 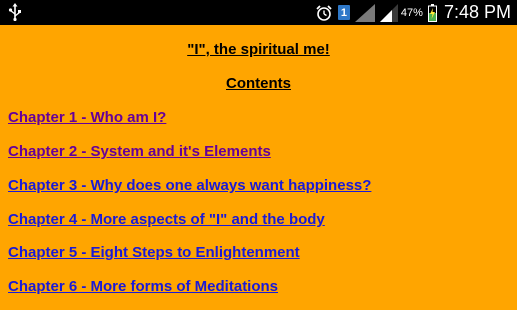 What do you see at coordinates (154, 252) in the screenshot?
I see `chapter-5-link: Chapter 5 - Eight Steps to Enlightenment` at bounding box center [154, 252].